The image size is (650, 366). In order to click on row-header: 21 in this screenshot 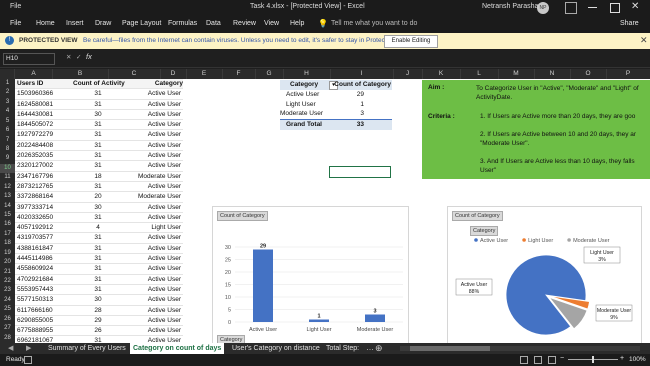, I will do `click(7, 272)`.